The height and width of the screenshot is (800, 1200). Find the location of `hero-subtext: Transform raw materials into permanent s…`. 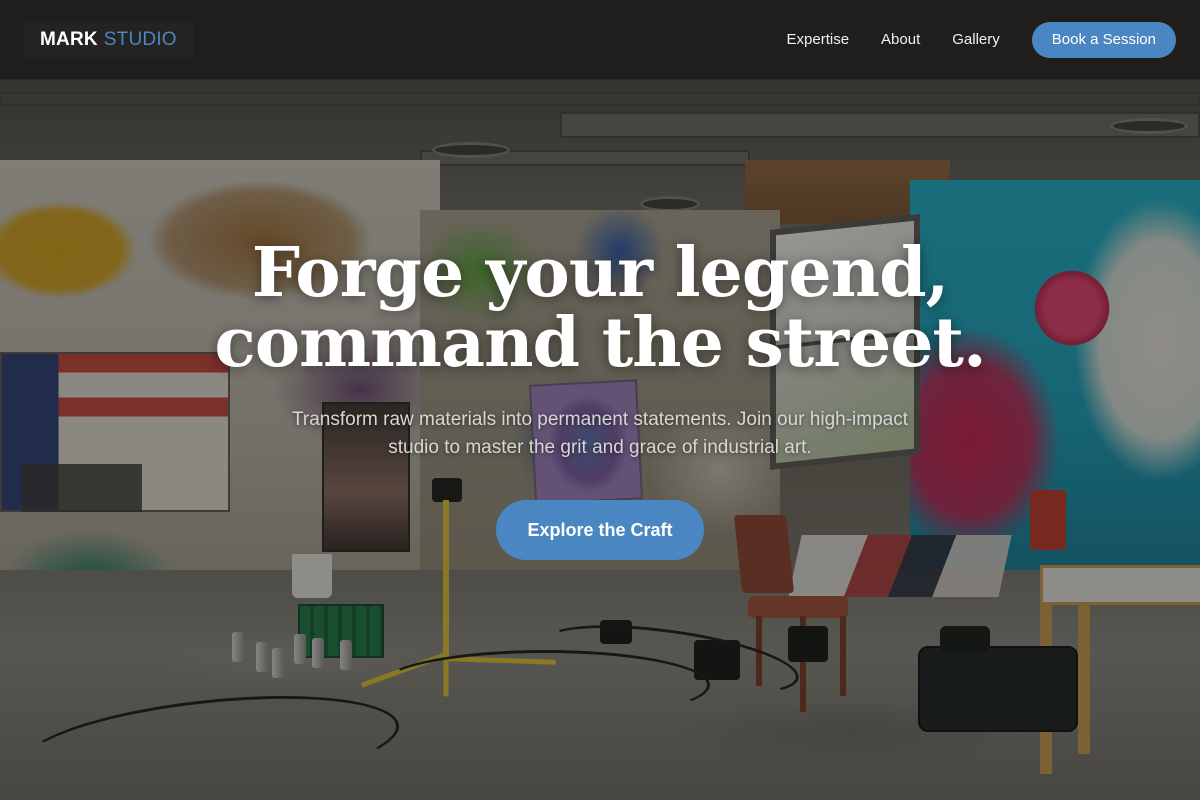

hero-subtext: Transform raw materials into permanent s… is located at coordinates (600, 433).